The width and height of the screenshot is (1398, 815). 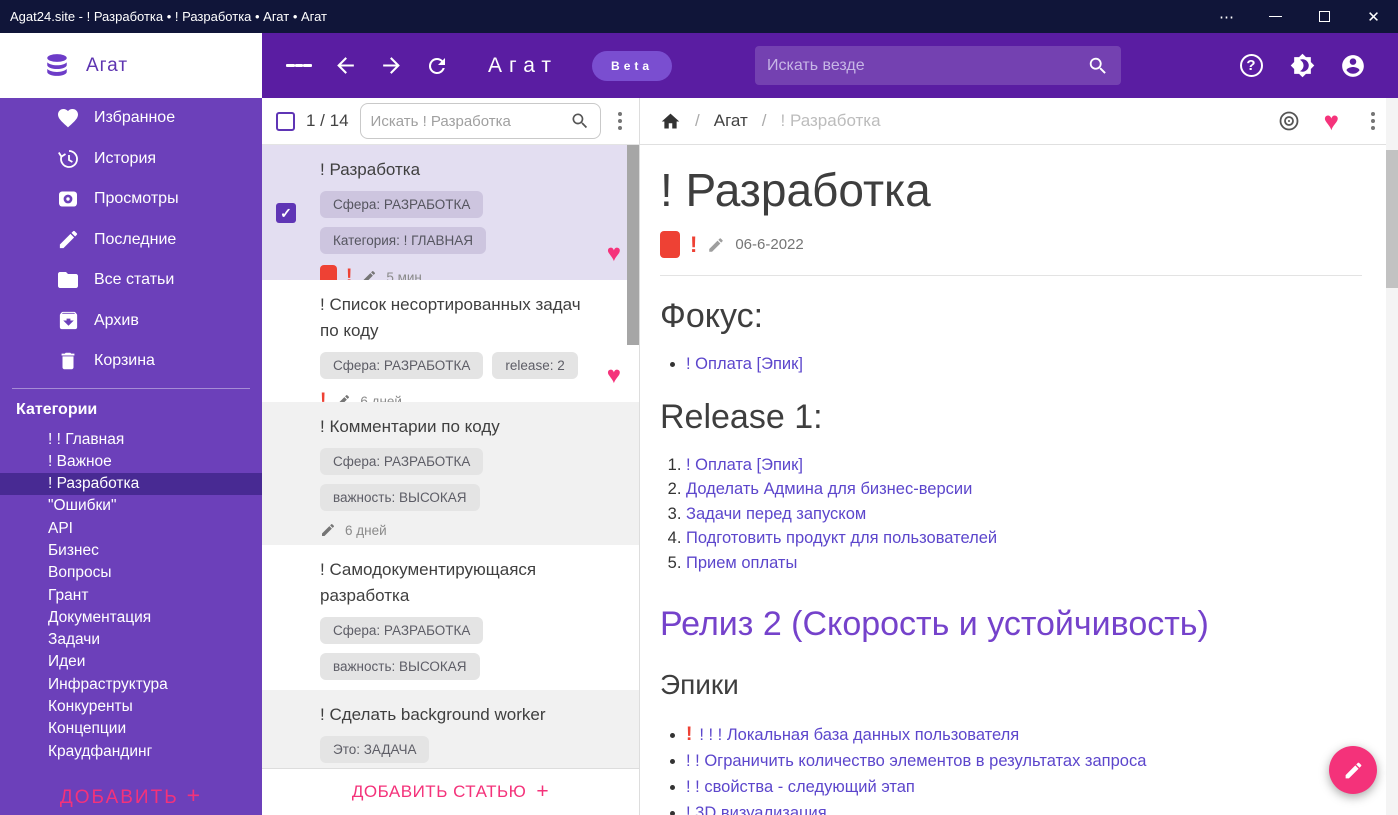 I want to click on item-title: ! Самодокументирующаяся разработка, so click(x=428, y=582).